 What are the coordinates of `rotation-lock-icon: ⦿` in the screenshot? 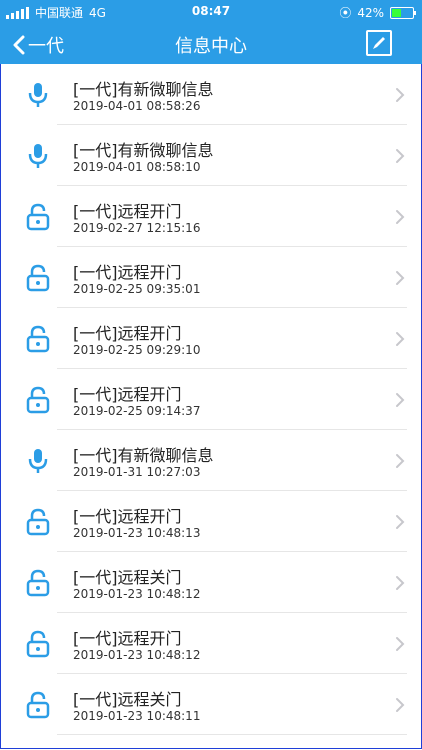 It's located at (345, 13).